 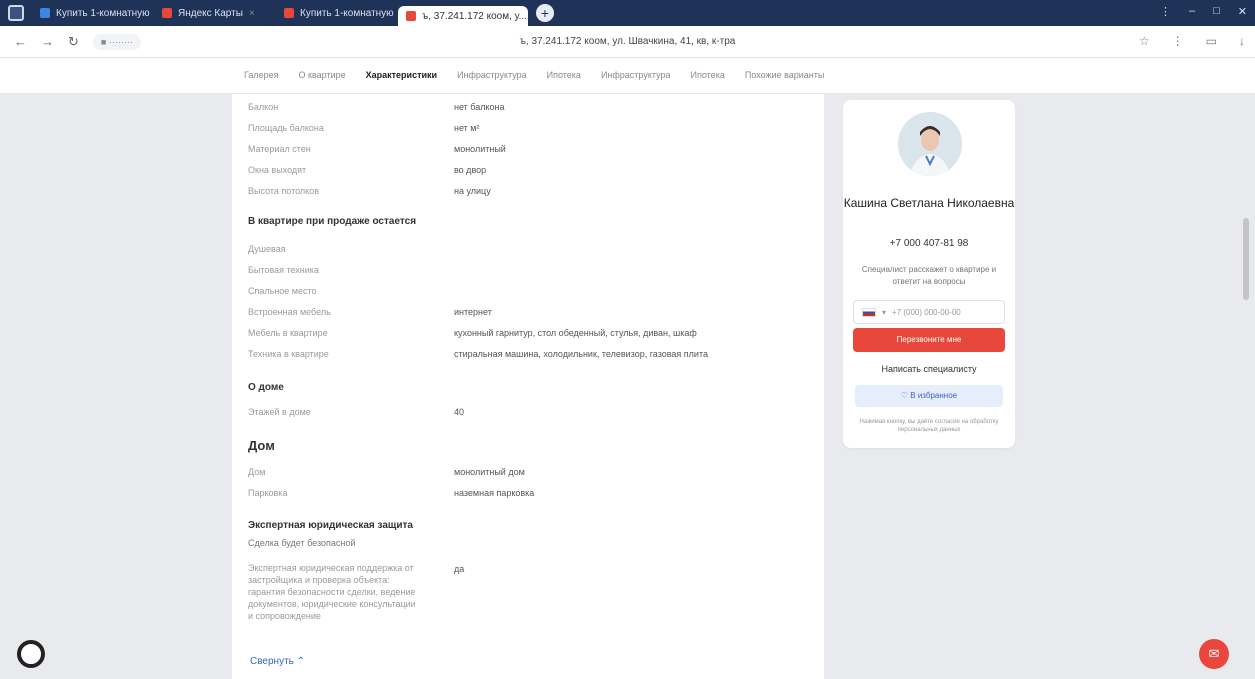 What do you see at coordinates (459, 412) in the screenshot?
I see `detail-value: 40` at bounding box center [459, 412].